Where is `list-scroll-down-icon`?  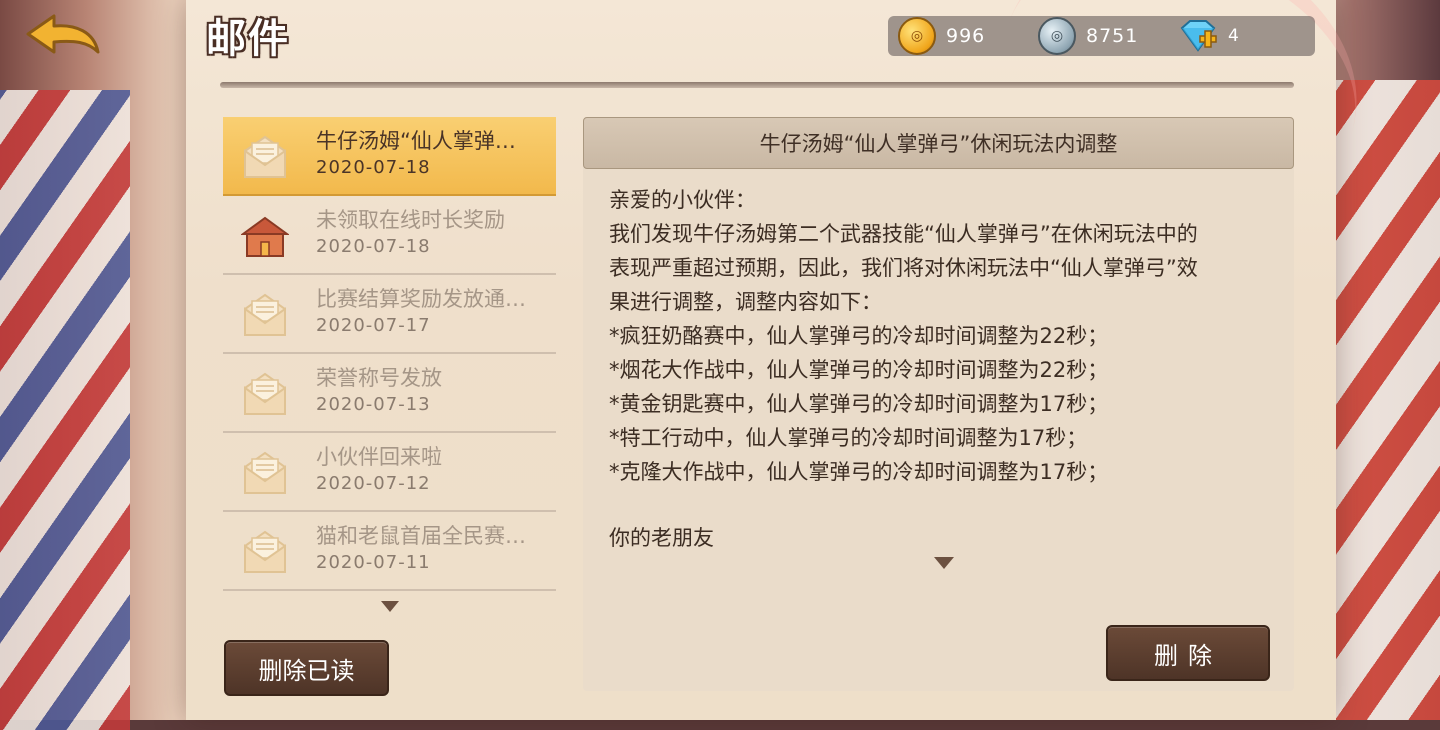
list-scroll-down-icon is located at coordinates (390, 606).